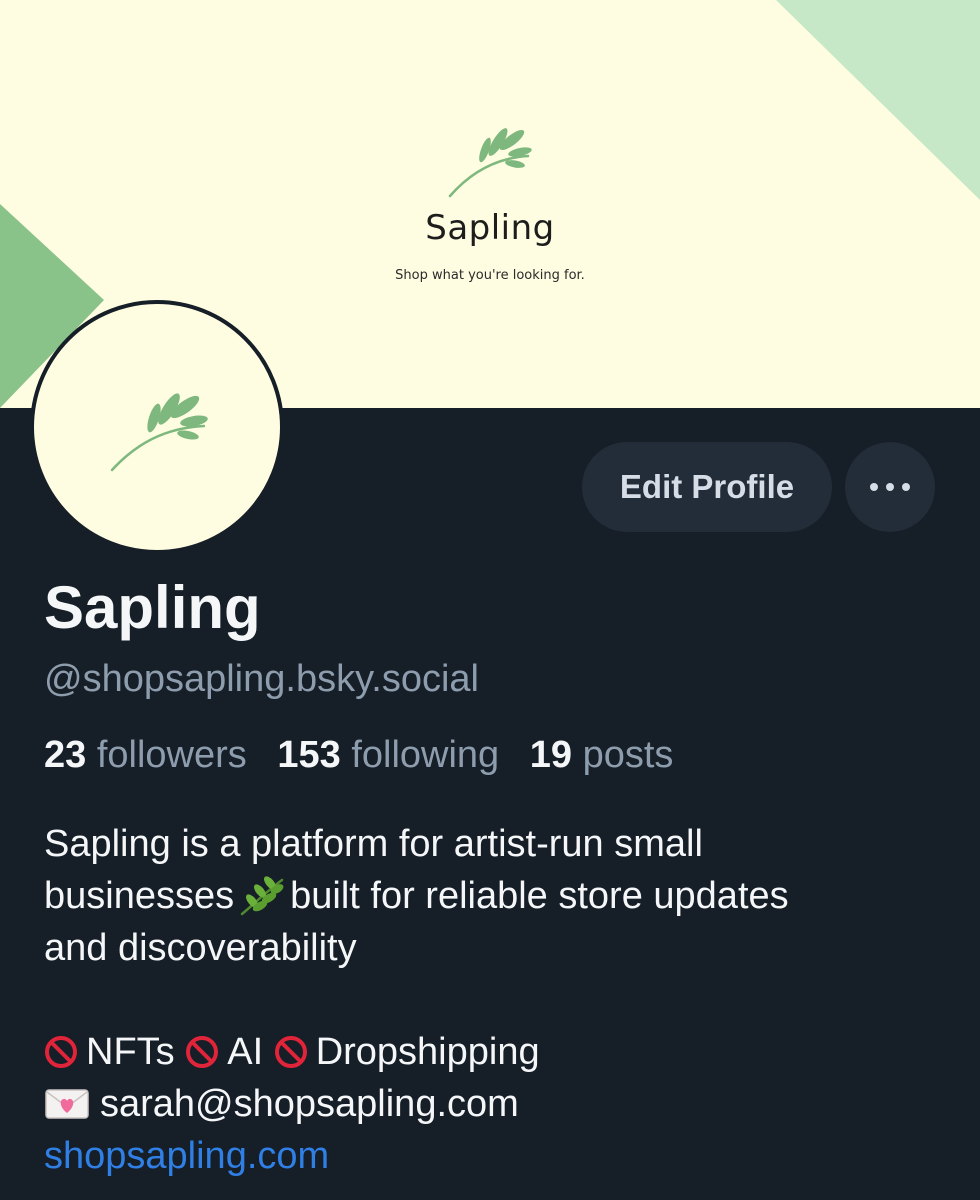 This screenshot has height=1200, width=980. What do you see at coordinates (245, 1052) in the screenshot?
I see `ban-item: AI` at bounding box center [245, 1052].